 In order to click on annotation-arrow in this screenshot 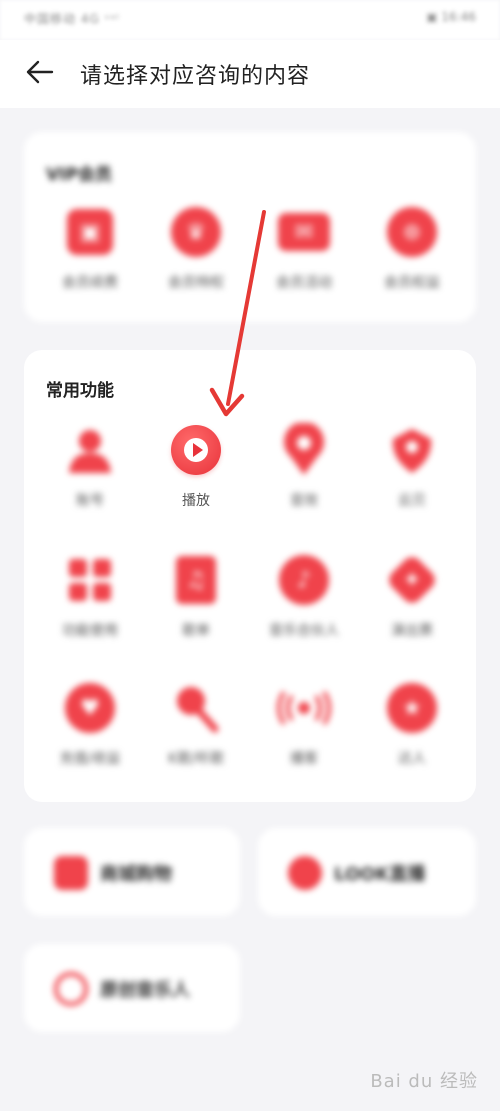, I will do `click(237, 313)`.